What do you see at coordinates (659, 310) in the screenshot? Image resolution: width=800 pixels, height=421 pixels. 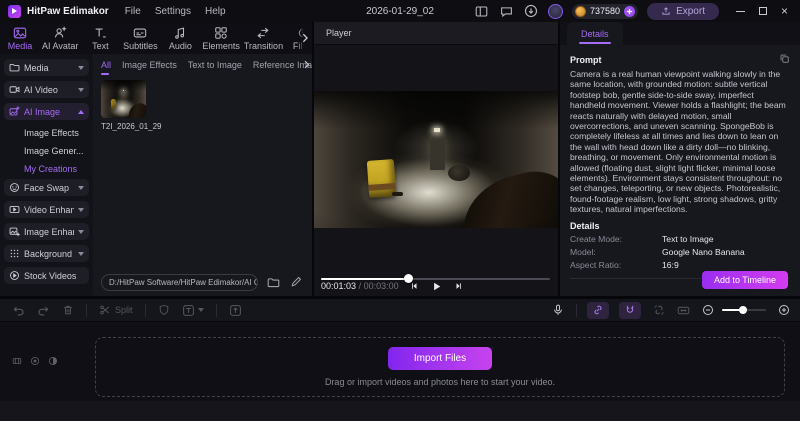 I see `unlink-clips-button` at bounding box center [659, 310].